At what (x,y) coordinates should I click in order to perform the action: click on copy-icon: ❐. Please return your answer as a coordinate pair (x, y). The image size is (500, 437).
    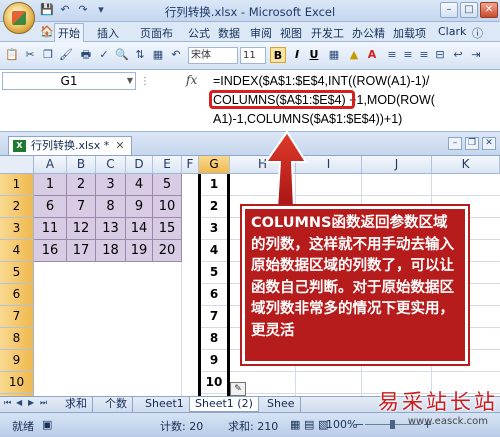
    Looking at the image, I should click on (48, 55).